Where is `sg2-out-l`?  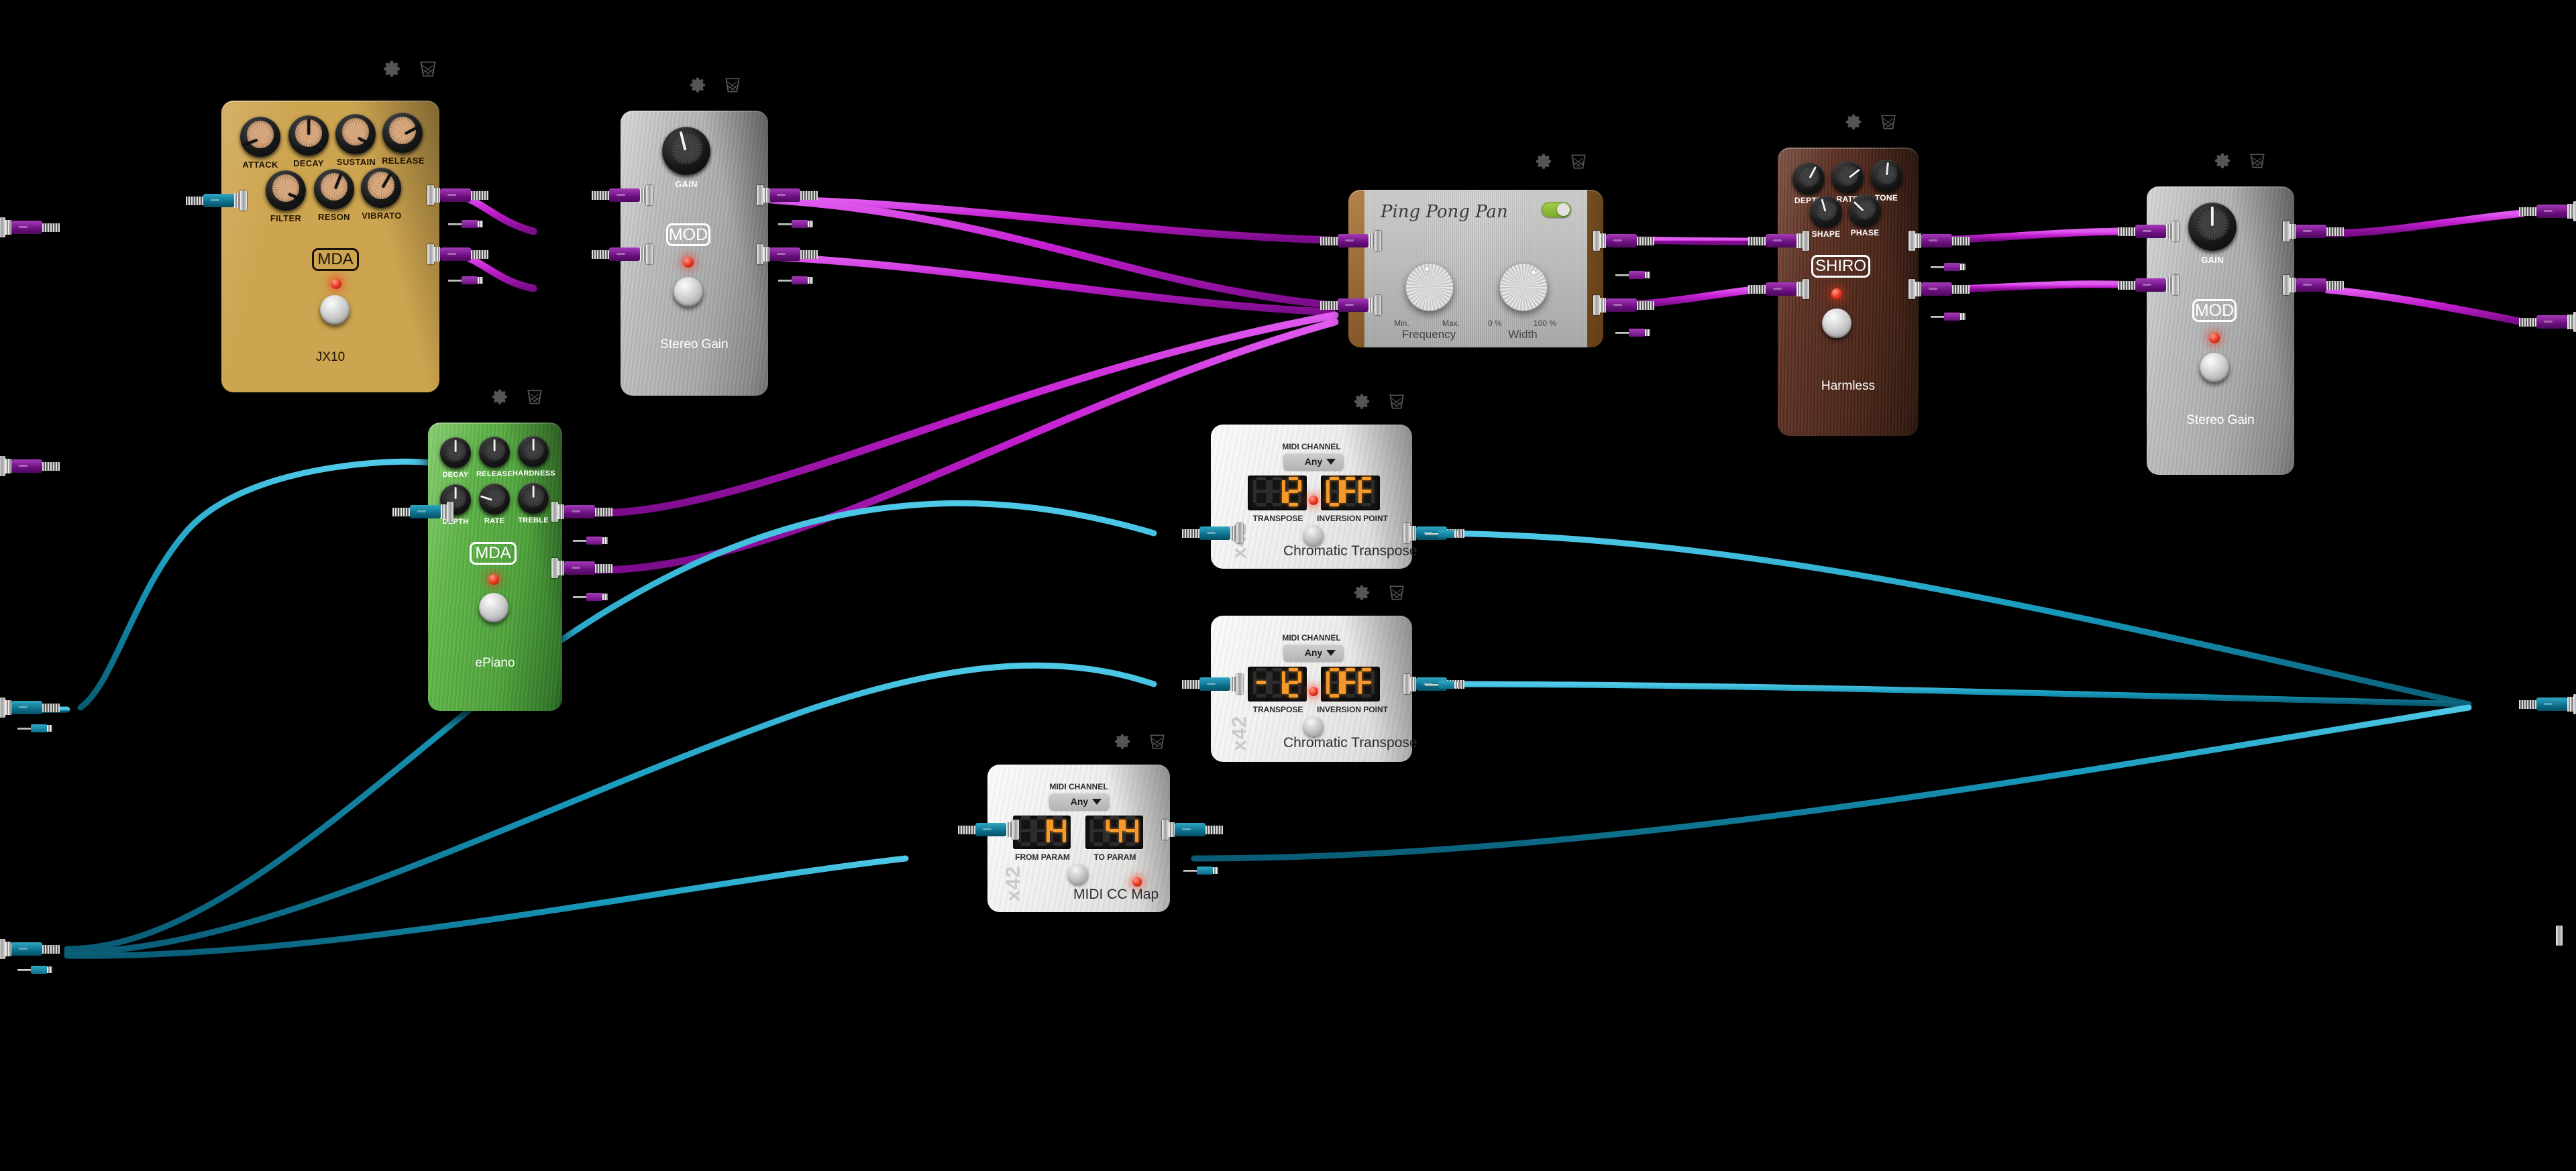
sg2-out-l is located at coordinates (2313, 231).